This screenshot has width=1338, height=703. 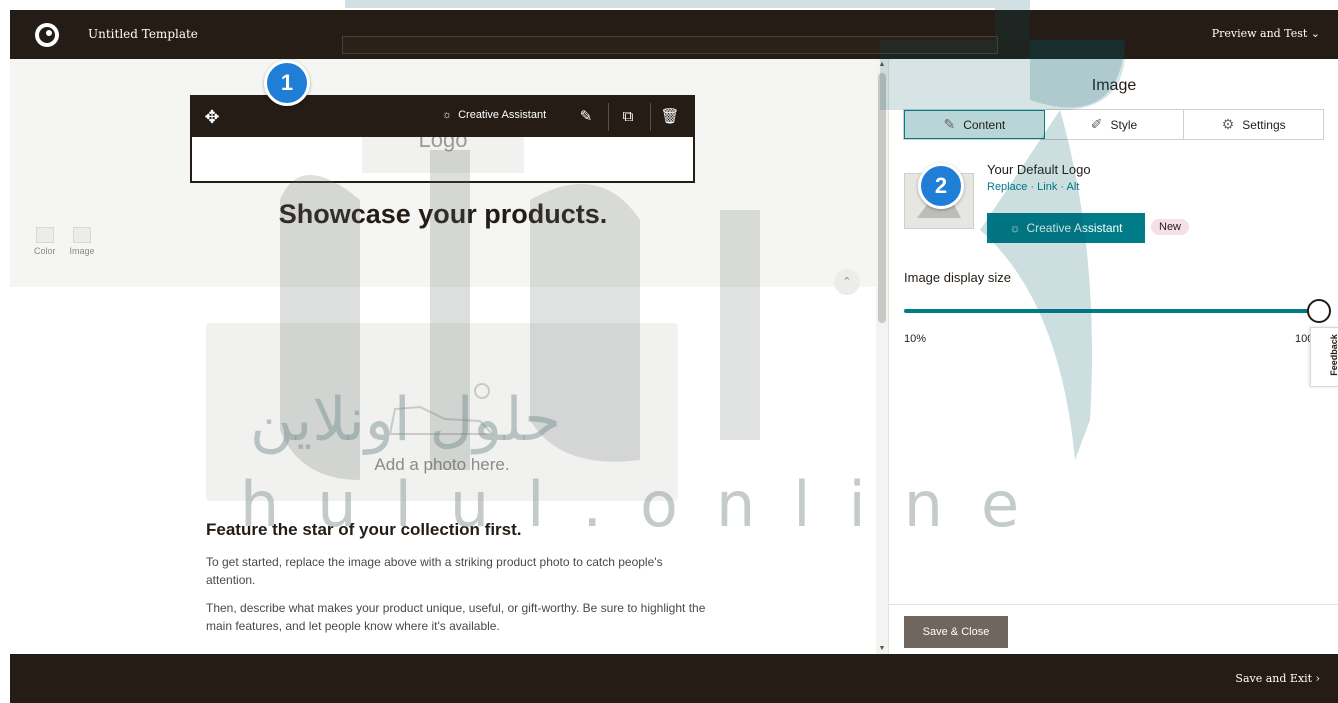 What do you see at coordinates (882, 648) in the screenshot?
I see `scroll-down-icon: ▼` at bounding box center [882, 648].